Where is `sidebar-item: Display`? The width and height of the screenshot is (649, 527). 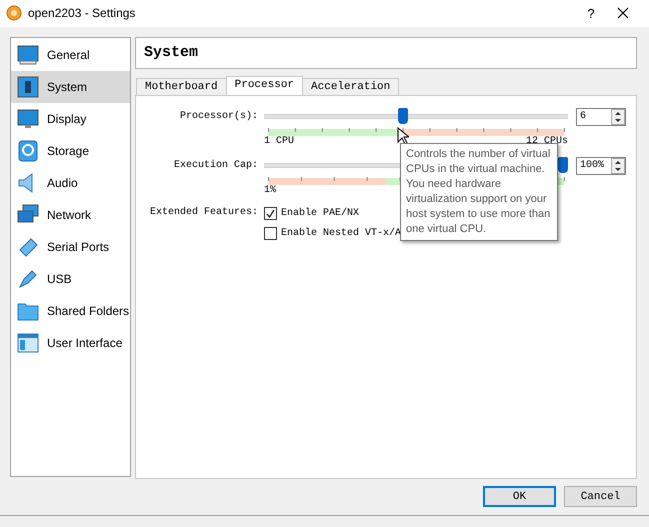 sidebar-item: Display is located at coordinates (70, 118).